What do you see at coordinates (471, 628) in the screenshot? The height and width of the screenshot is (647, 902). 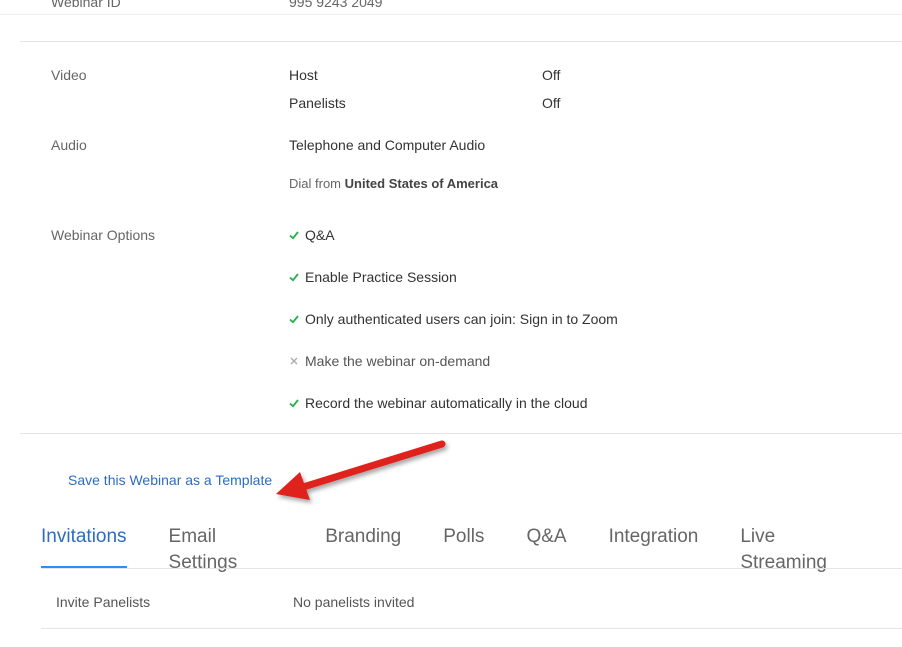 I see `bottom-divider` at bounding box center [471, 628].